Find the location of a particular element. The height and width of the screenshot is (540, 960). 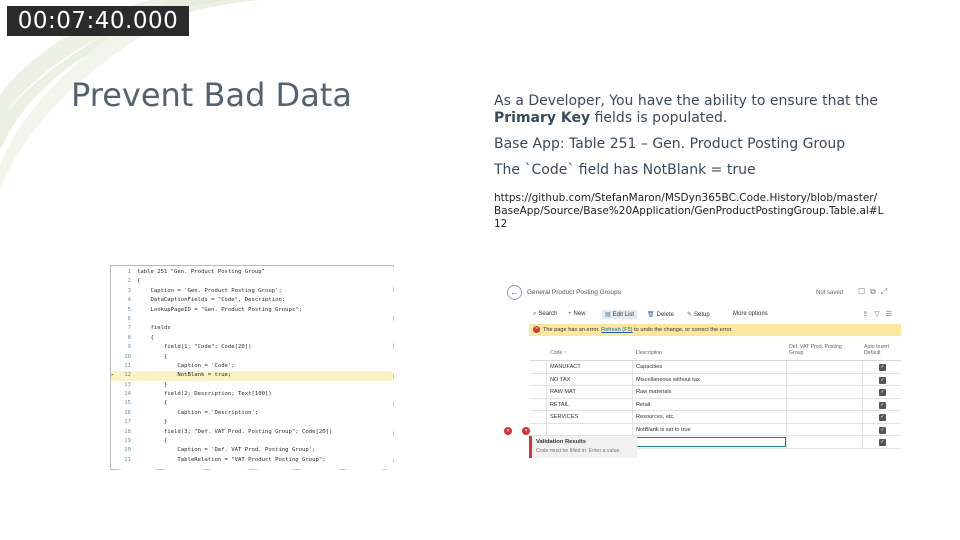

row-error-icon: × is located at coordinates (508, 430).